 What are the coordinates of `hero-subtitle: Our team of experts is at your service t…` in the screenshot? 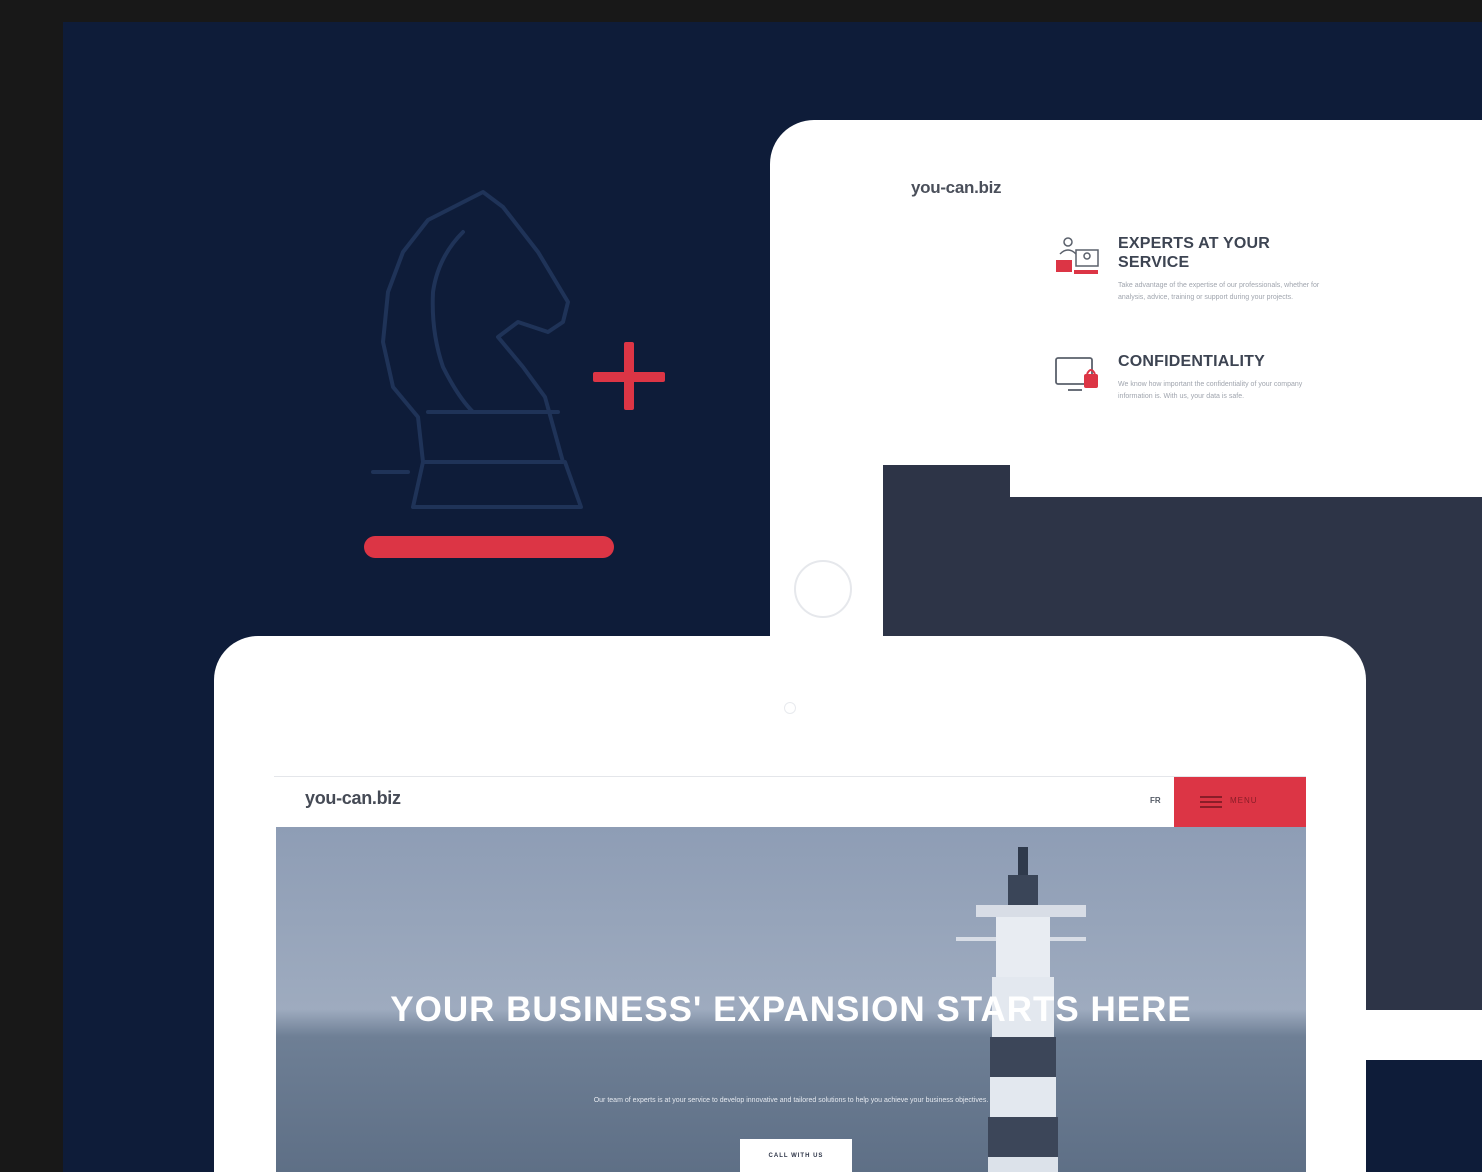 It's located at (791, 1100).